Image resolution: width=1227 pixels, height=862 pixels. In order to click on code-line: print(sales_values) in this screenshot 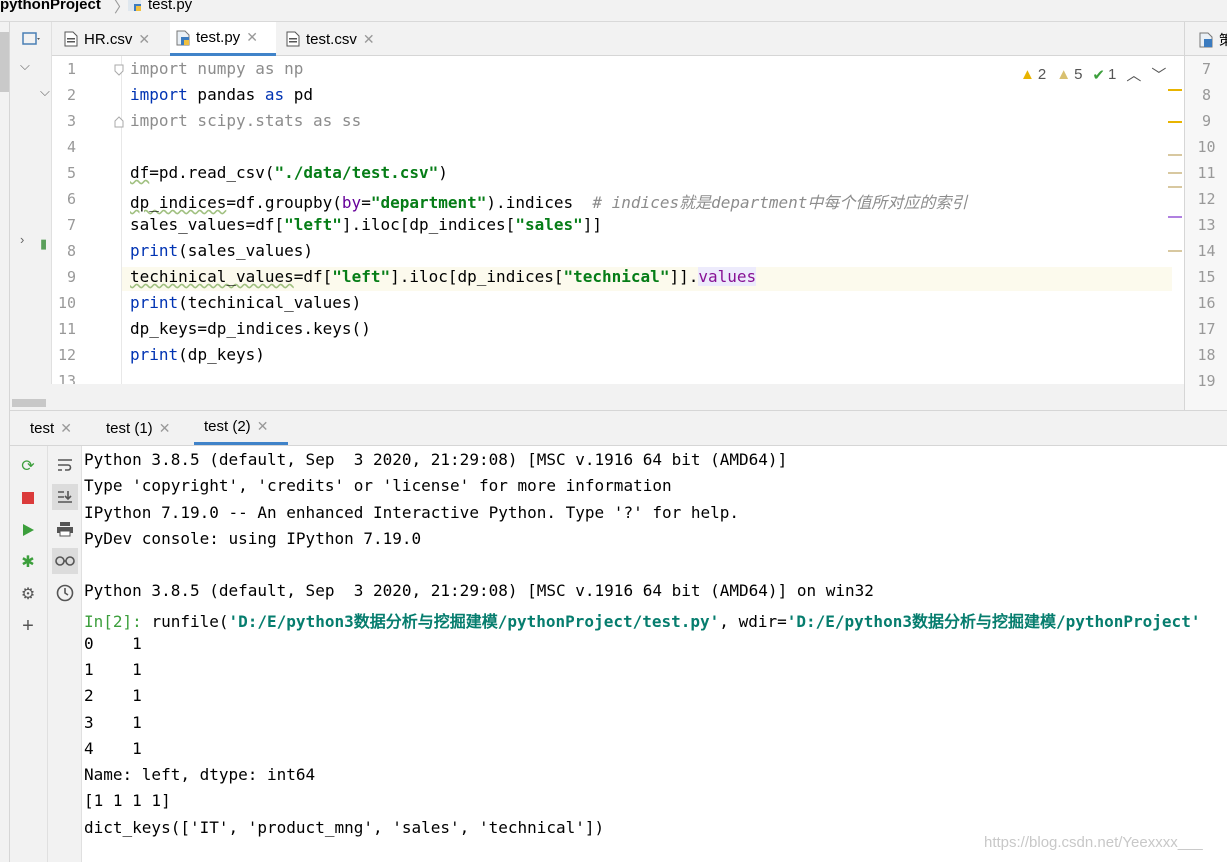, I will do `click(221, 250)`.